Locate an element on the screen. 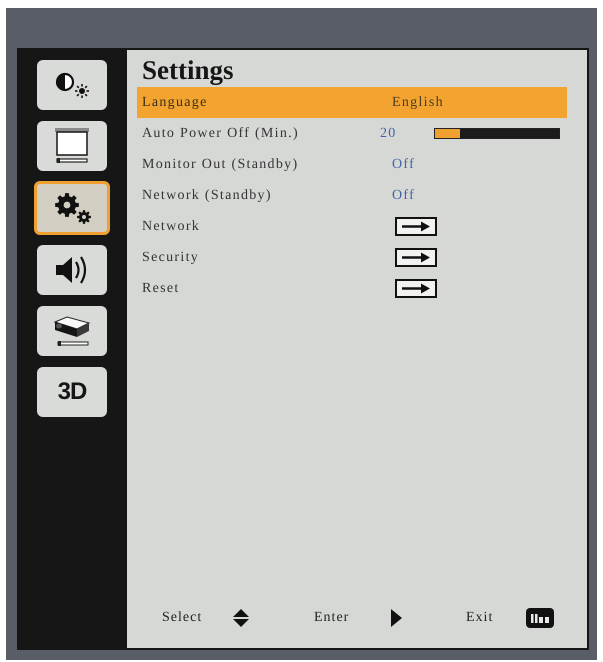 The width and height of the screenshot is (603, 662). menu-key-icon is located at coordinates (540, 618).